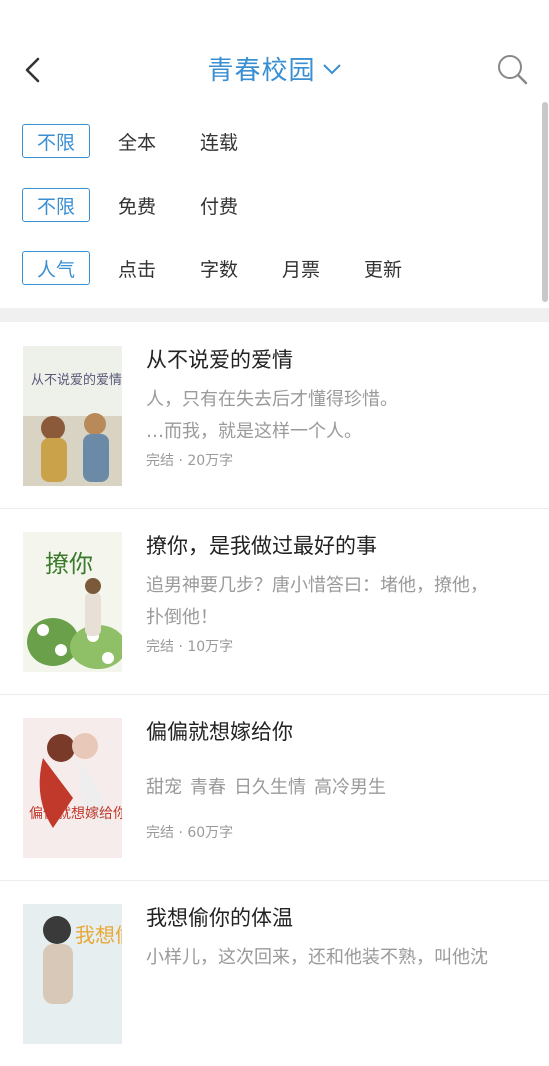 Image resolution: width=549 pixels, height=1066 pixels. What do you see at coordinates (227, 268) in the screenshot?
I see `sort-option-words: 字数` at bounding box center [227, 268].